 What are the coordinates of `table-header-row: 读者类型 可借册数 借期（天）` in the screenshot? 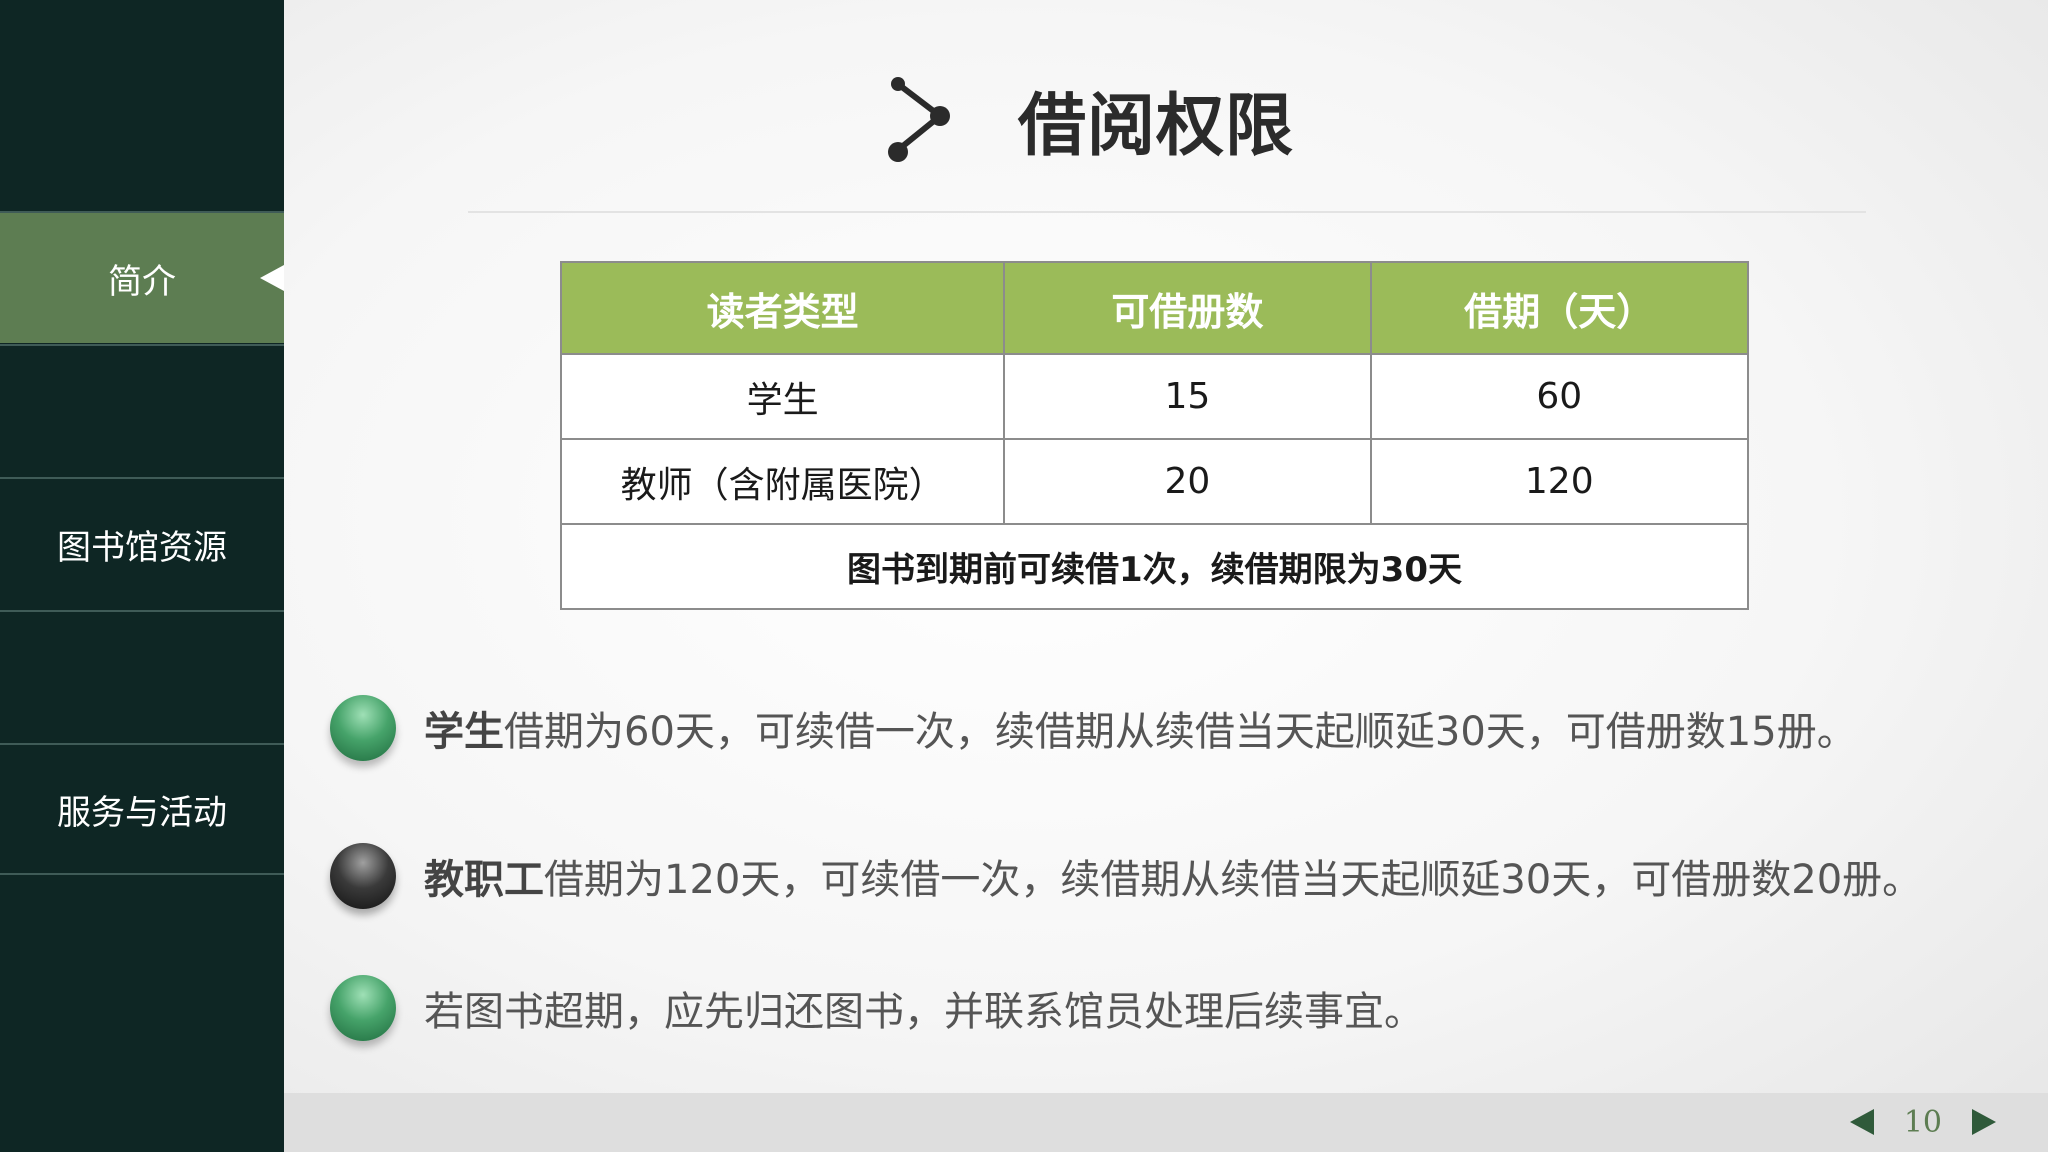 It's located at (1154, 308).